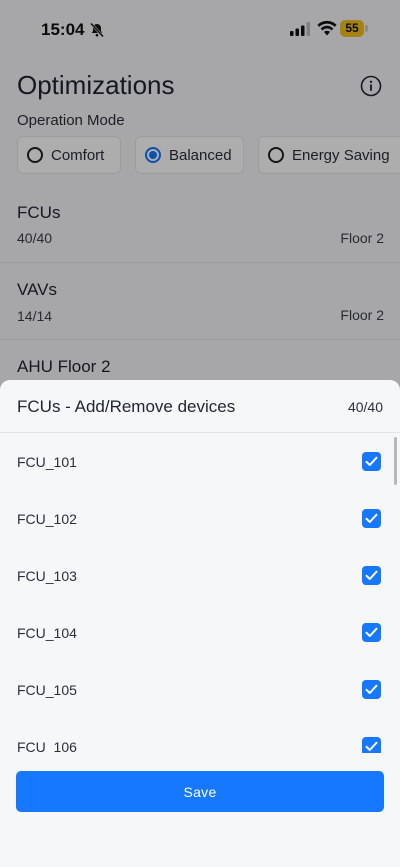  I want to click on device-label: FCU_101, so click(47, 462).